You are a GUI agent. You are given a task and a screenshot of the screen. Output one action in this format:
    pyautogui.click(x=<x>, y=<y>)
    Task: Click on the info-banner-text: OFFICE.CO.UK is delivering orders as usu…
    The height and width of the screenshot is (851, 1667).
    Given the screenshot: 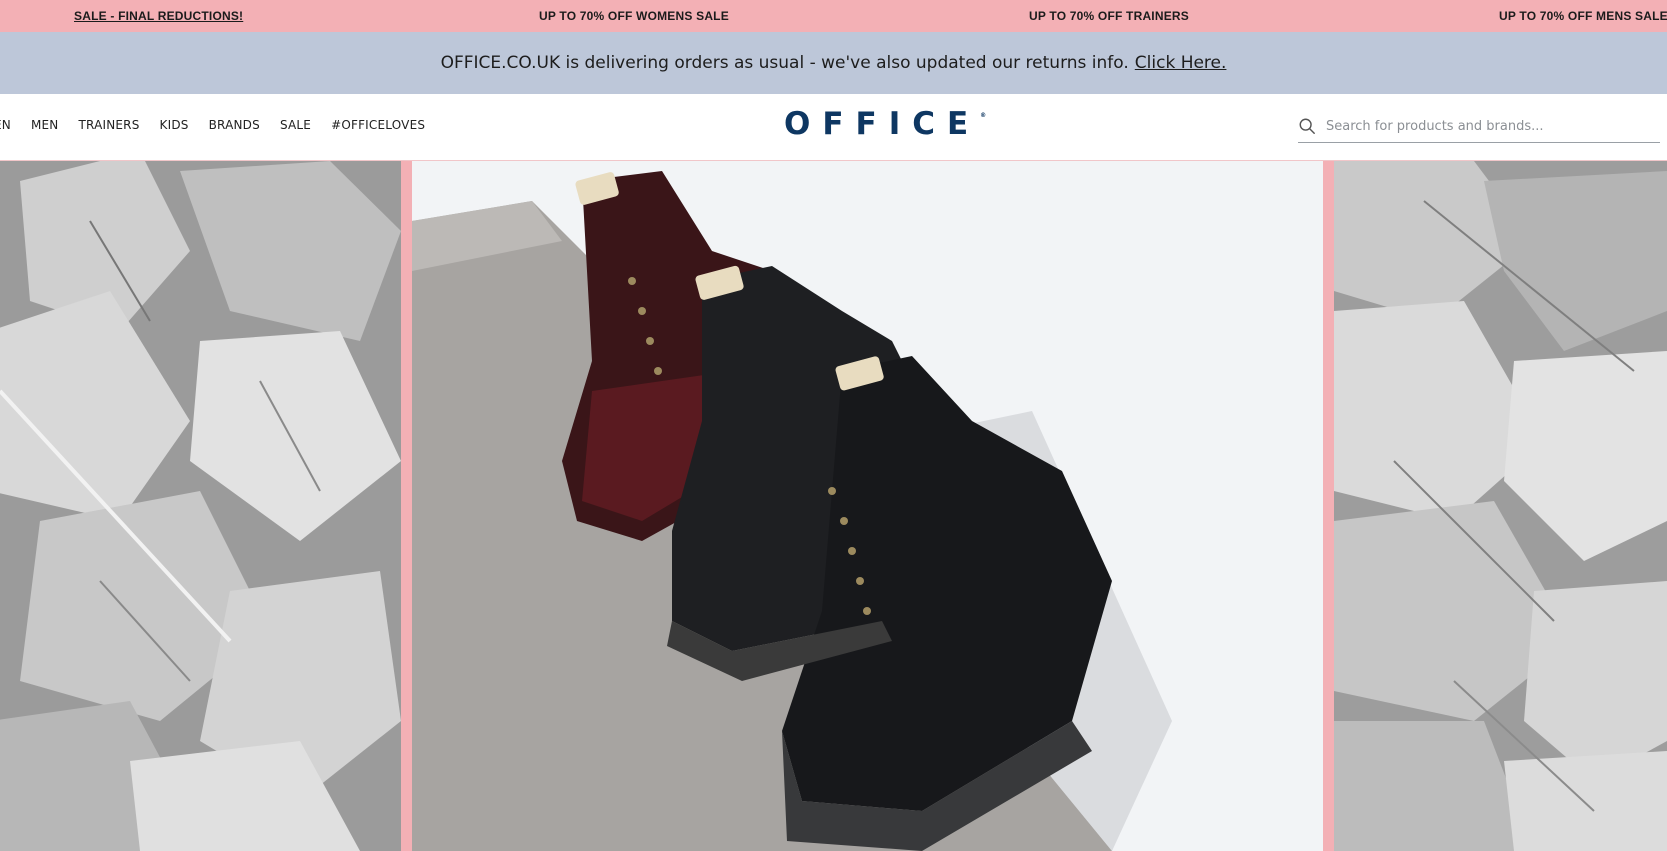 What is the action you would take?
    pyautogui.click(x=784, y=63)
    